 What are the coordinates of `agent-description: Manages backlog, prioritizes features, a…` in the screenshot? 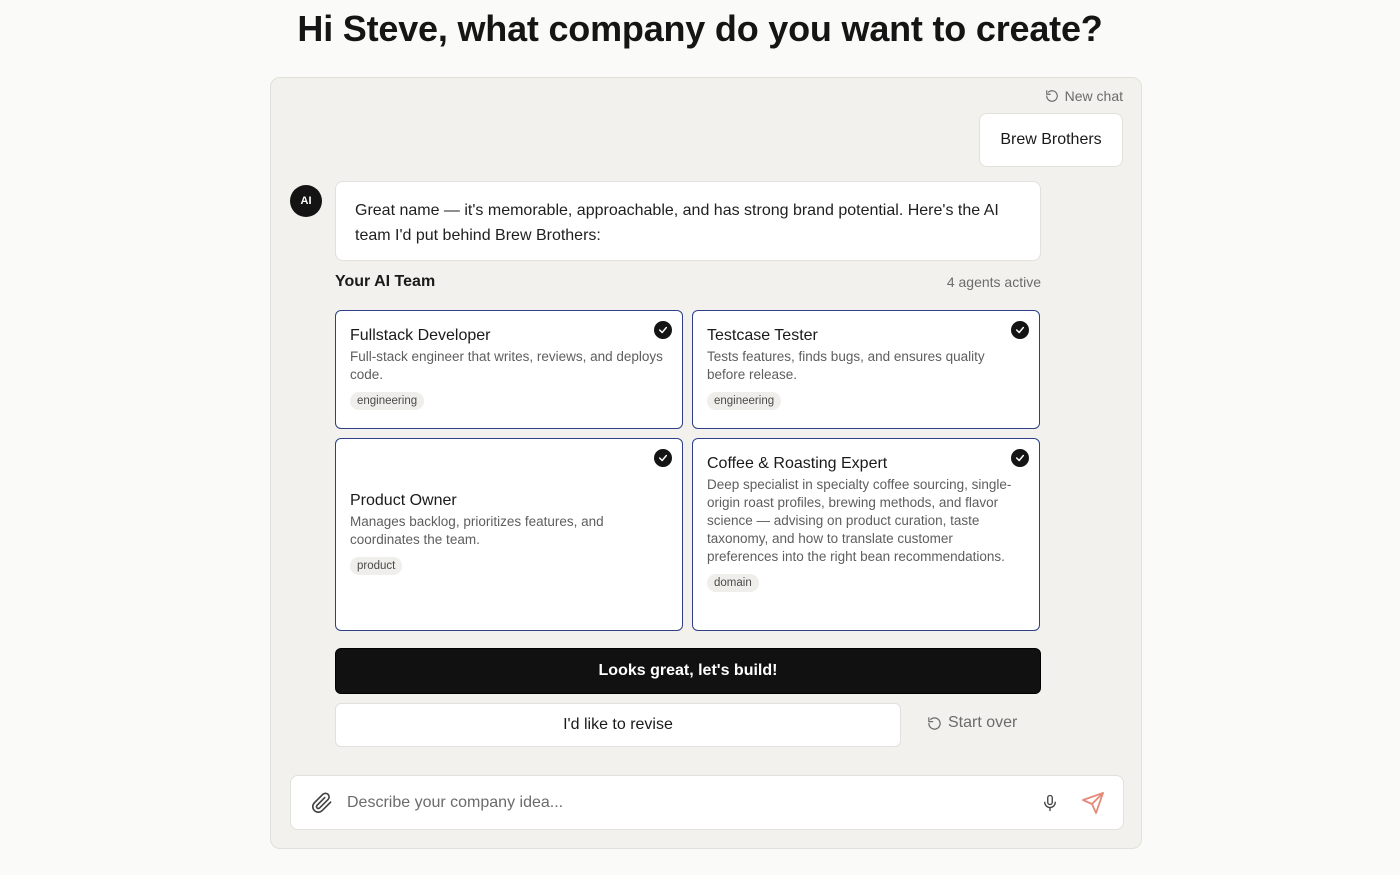 It's located at (477, 530).